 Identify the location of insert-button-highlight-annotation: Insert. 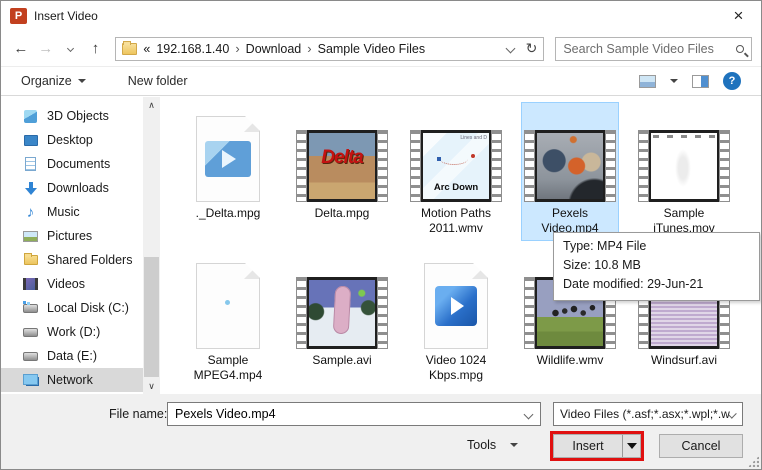
(597, 446).